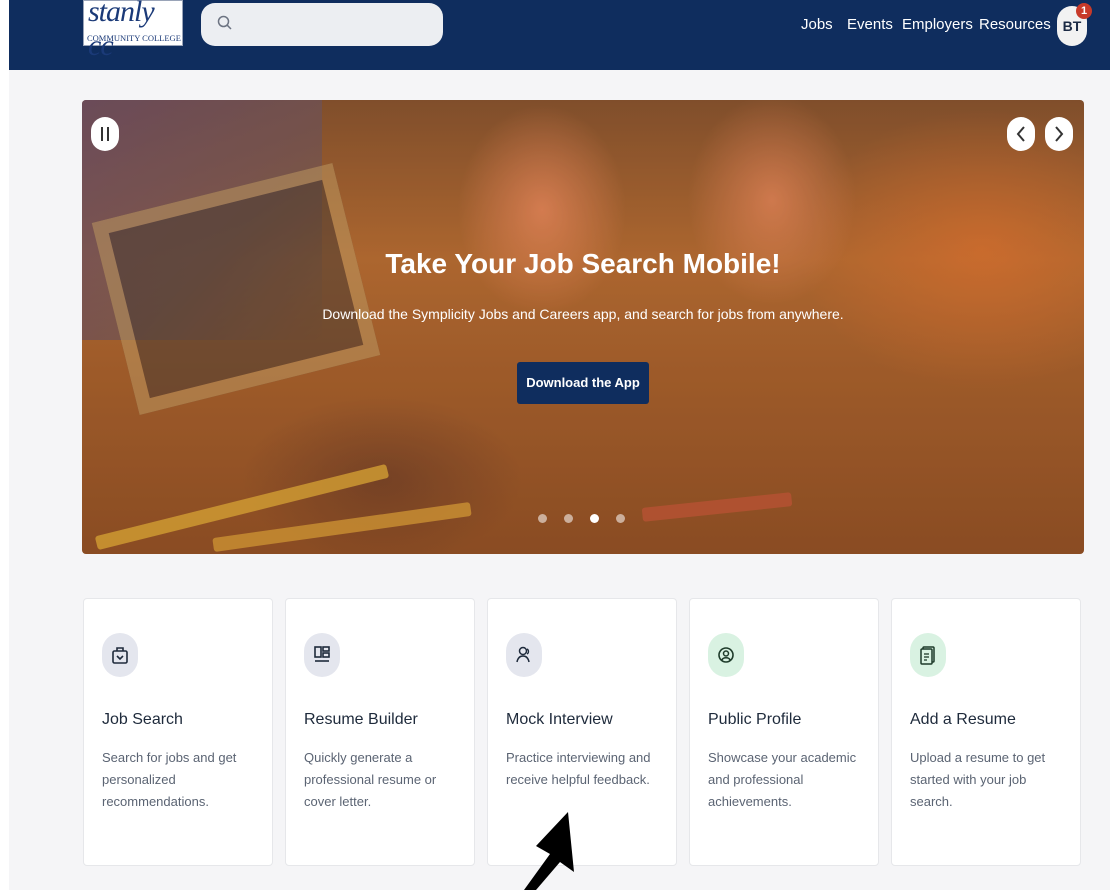 This screenshot has height=890, width=1110. I want to click on card-title: Public Profile, so click(755, 719).